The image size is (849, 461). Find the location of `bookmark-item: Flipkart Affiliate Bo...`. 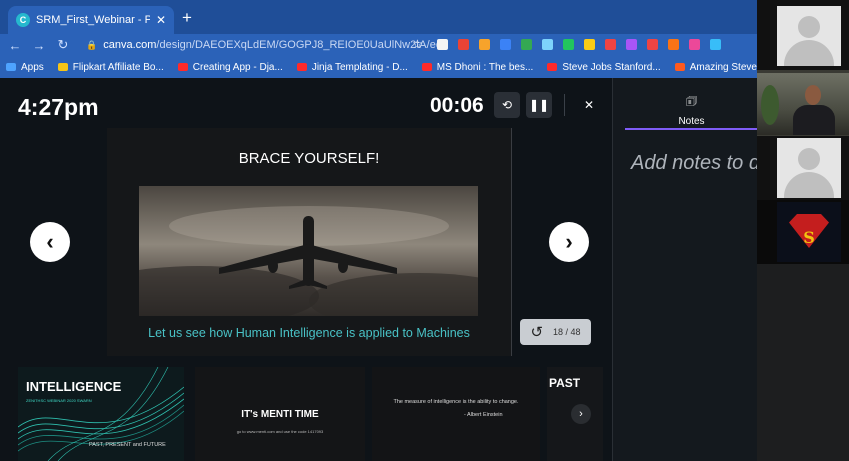

bookmark-item: Flipkart Affiliate Bo... is located at coordinates (110, 67).